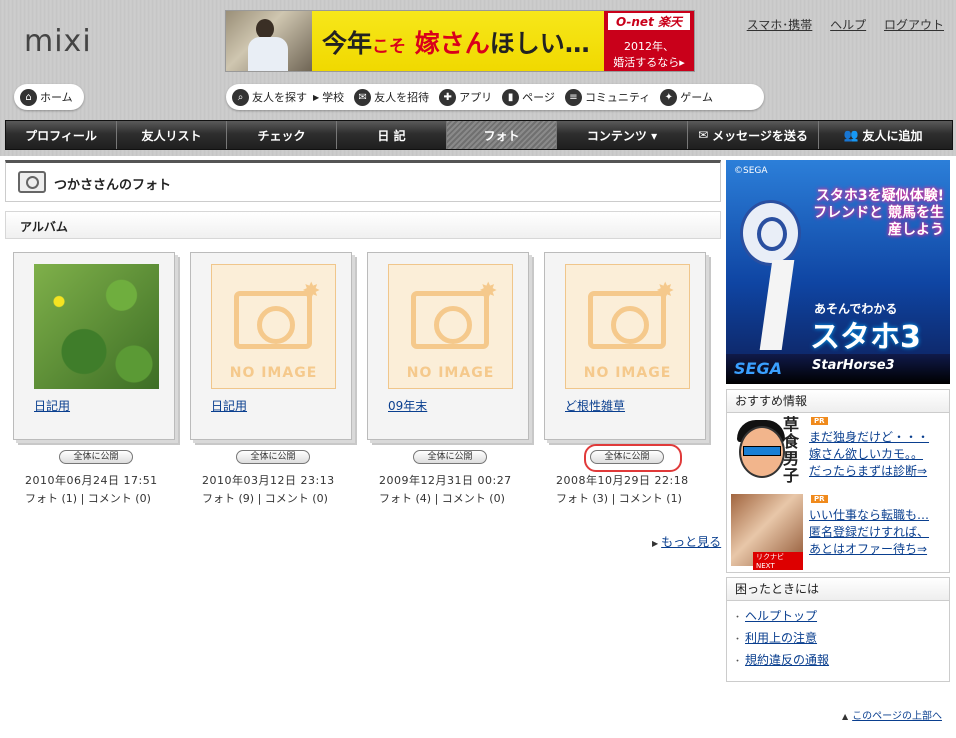  Describe the element at coordinates (32, 182) in the screenshot. I see `camera-icon` at that location.